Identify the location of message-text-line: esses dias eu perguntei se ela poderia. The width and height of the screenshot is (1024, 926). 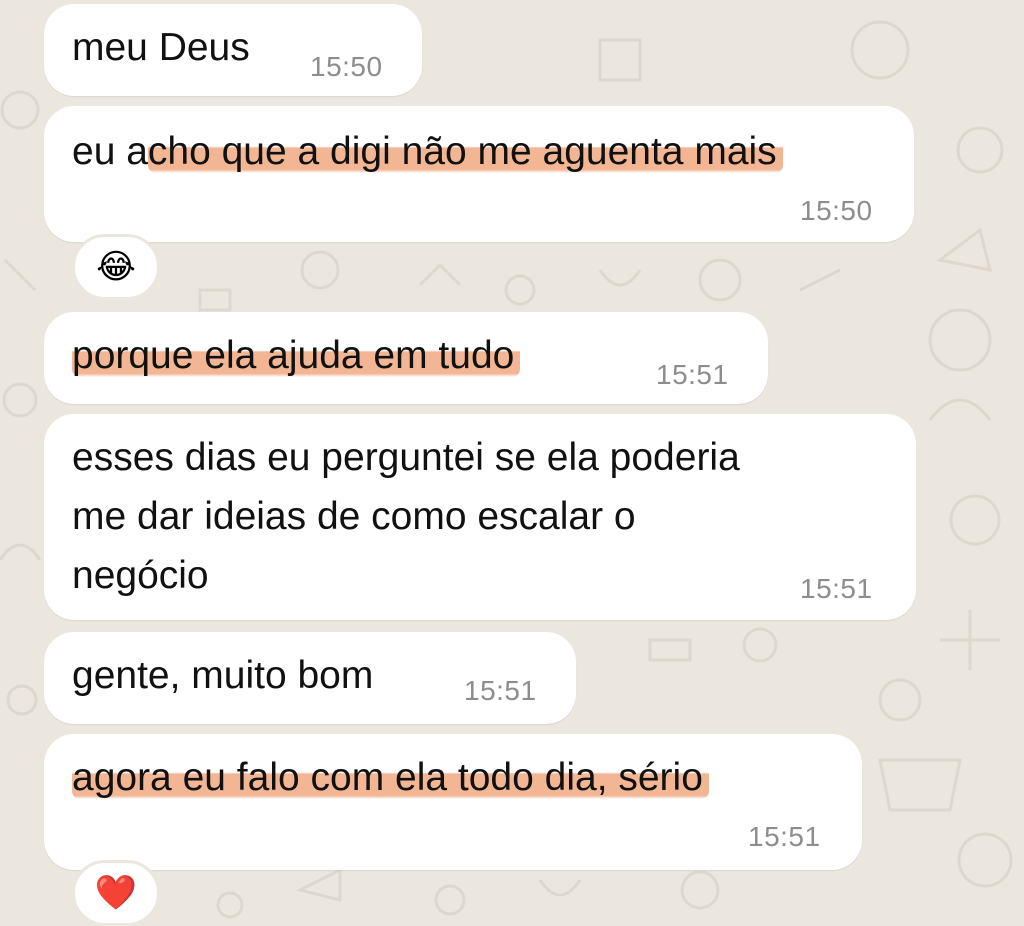
(406, 457).